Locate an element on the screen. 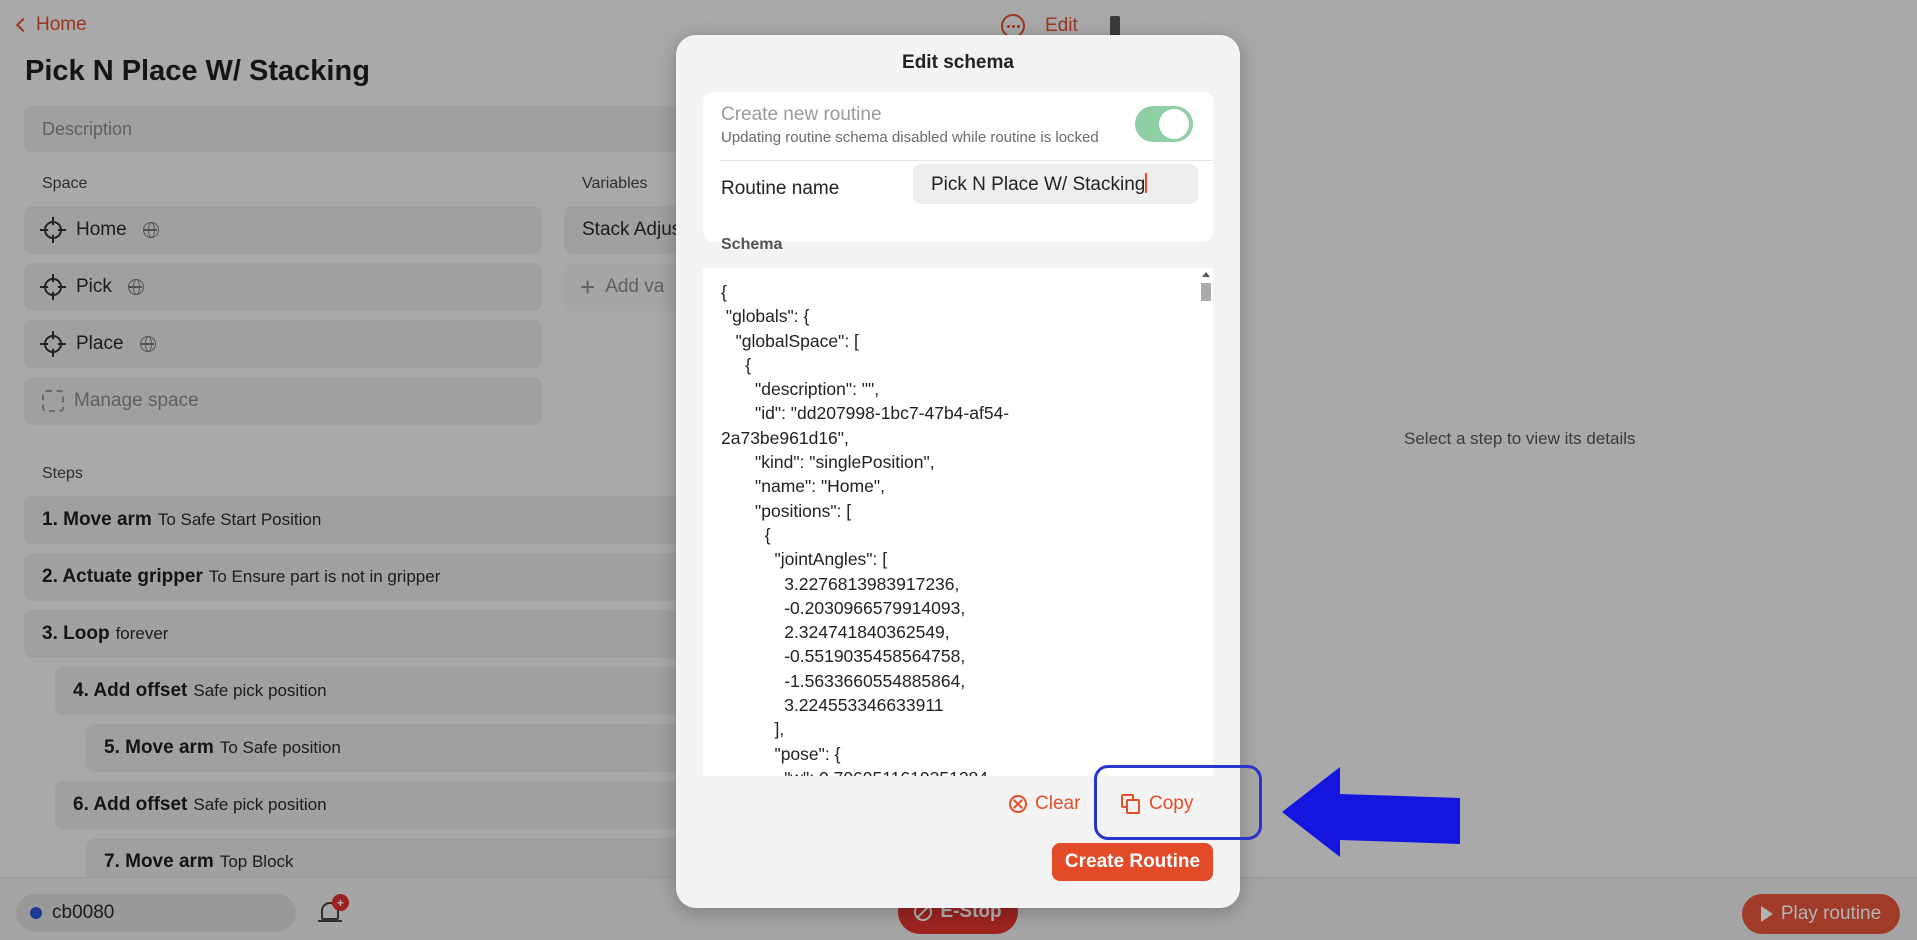 The image size is (1917, 940). modal-title: Edit schema is located at coordinates (958, 62).